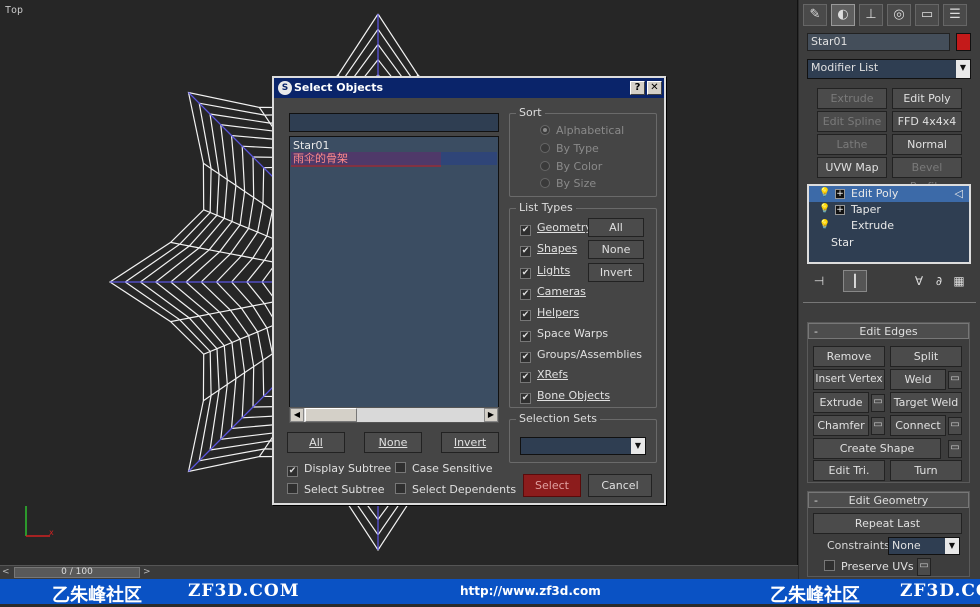  What do you see at coordinates (959, 281) in the screenshot?
I see `configure-sets-icon: ▦` at bounding box center [959, 281].